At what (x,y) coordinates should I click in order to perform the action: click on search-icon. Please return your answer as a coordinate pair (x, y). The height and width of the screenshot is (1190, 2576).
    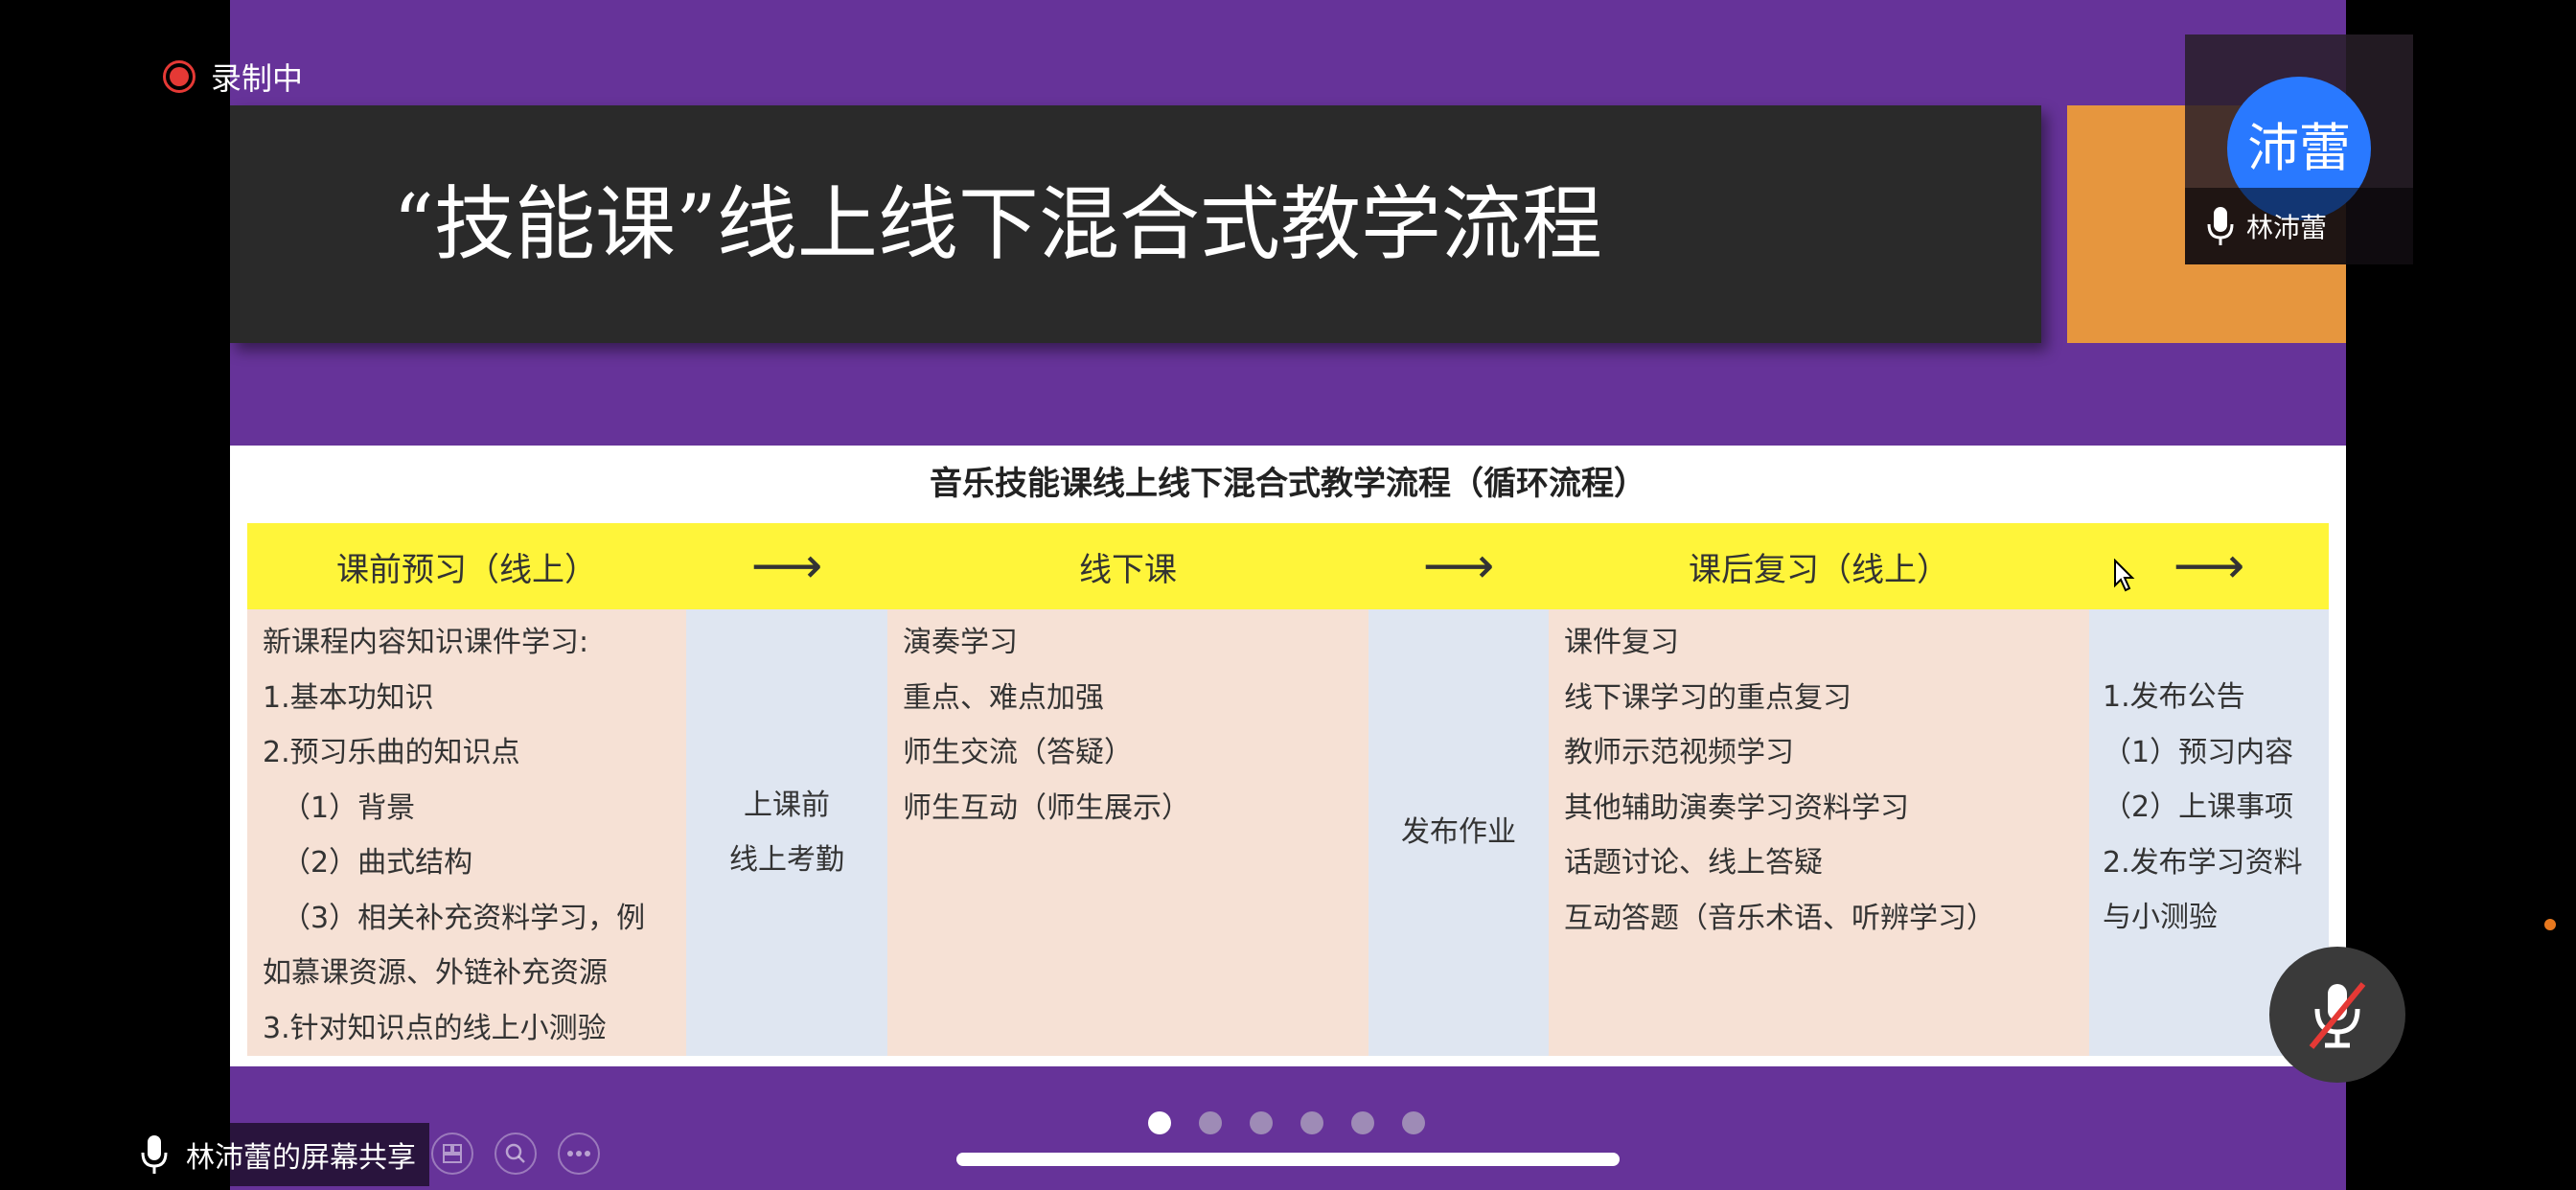
    Looking at the image, I should click on (515, 1153).